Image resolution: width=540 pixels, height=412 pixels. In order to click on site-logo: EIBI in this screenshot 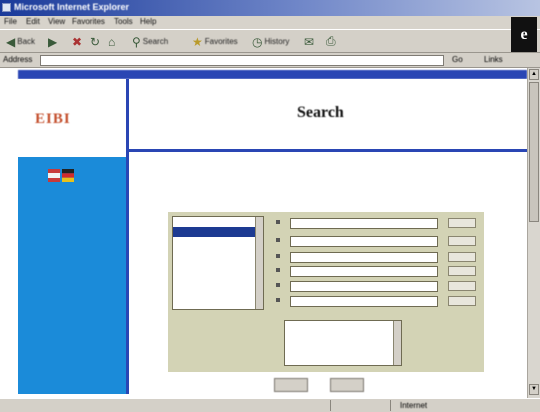, I will do `click(53, 119)`.